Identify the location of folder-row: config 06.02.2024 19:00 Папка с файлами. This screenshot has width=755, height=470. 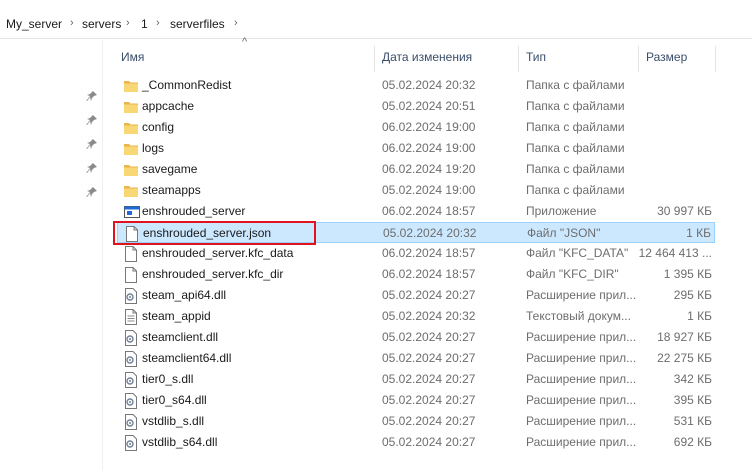
(416, 127).